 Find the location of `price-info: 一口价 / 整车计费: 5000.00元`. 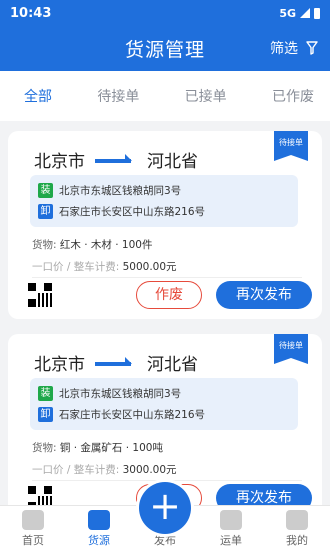

price-info: 一口价 / 整车计费: 5000.00元 is located at coordinates (104, 266).